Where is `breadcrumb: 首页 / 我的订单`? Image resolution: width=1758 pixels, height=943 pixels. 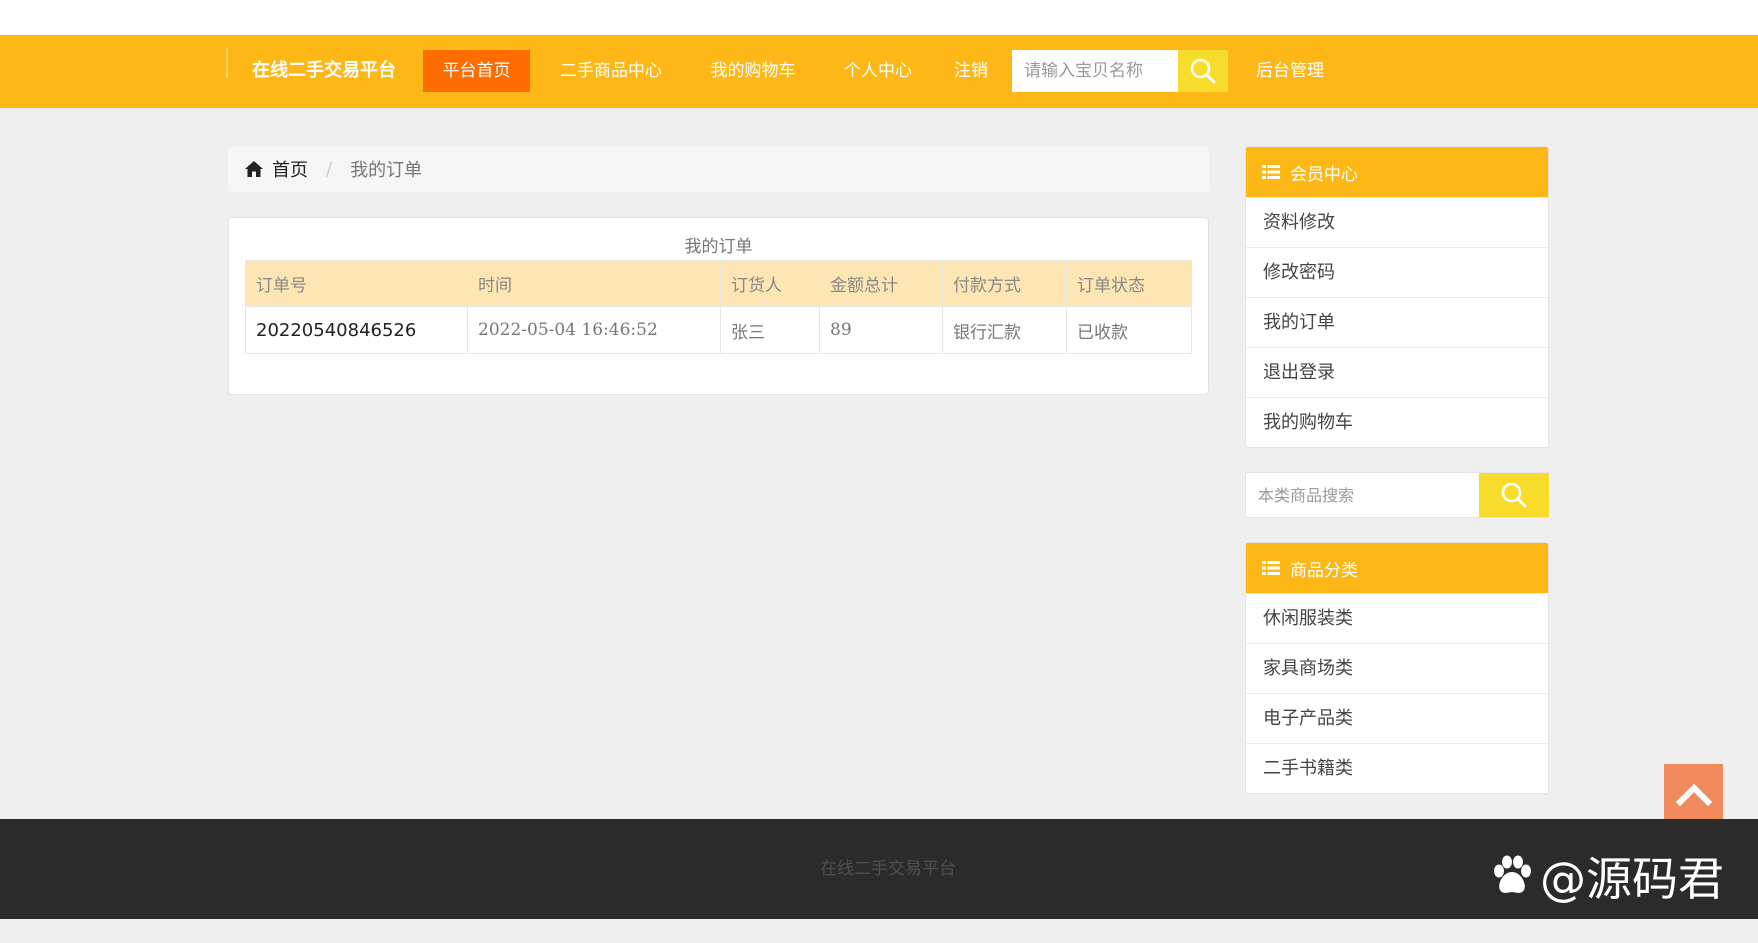 breadcrumb: 首页 / 我的订单 is located at coordinates (718, 169).